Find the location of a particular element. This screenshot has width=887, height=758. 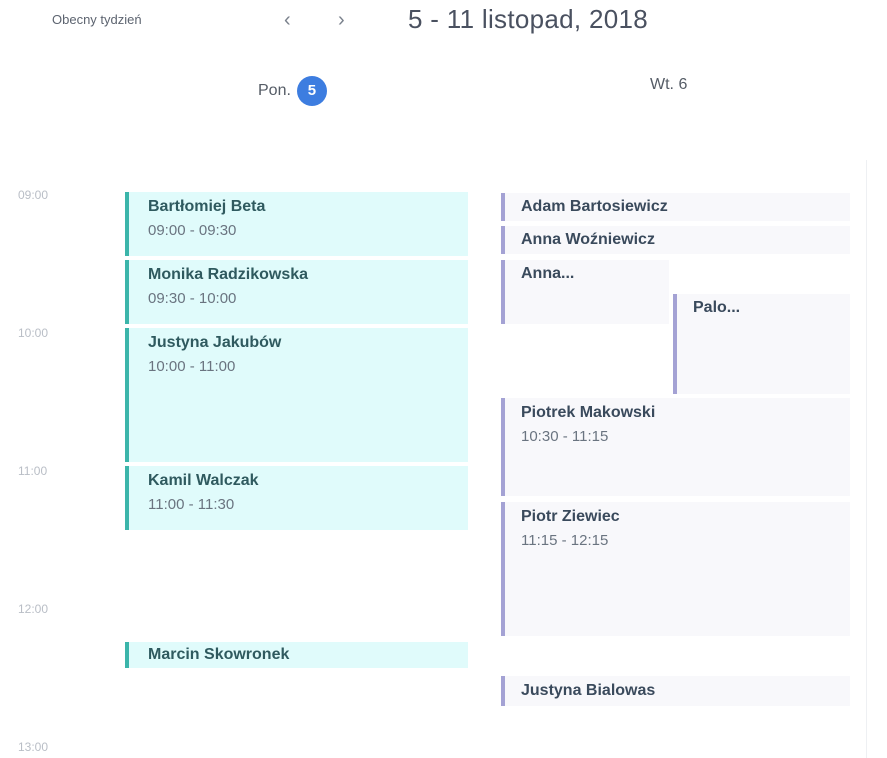

day-header-monday: Pon. 5 is located at coordinates (292, 91).